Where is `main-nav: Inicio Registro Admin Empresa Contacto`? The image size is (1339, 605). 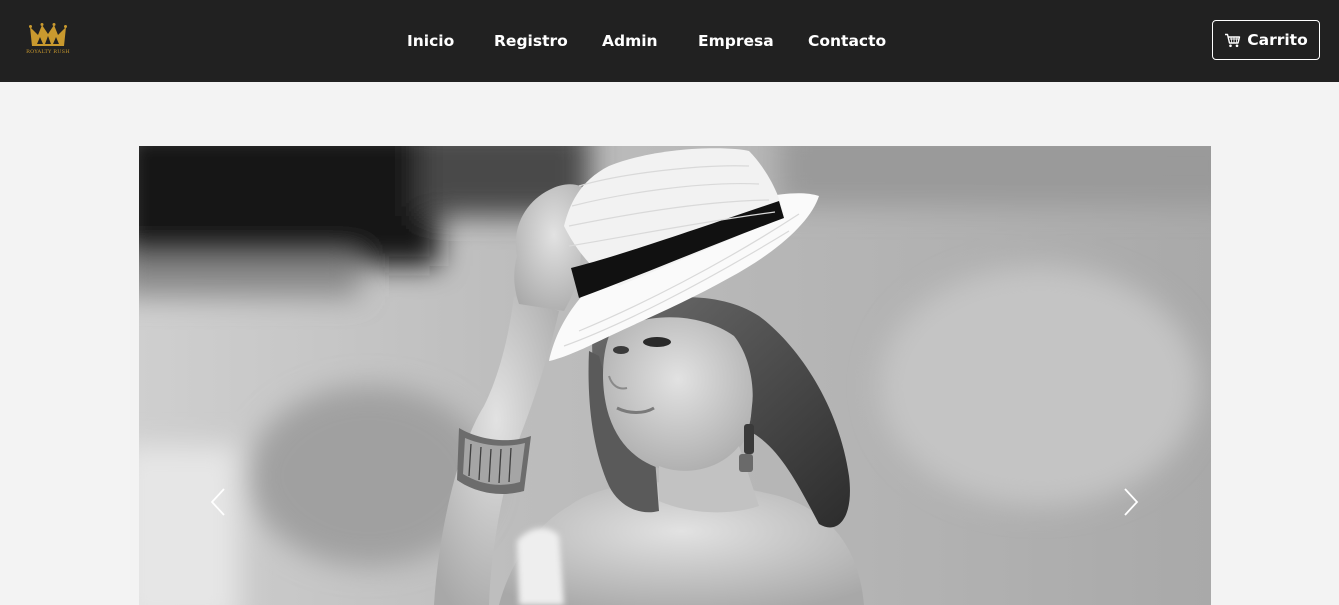 main-nav: Inicio Registro Admin Empresa Contacto is located at coordinates (669, 41).